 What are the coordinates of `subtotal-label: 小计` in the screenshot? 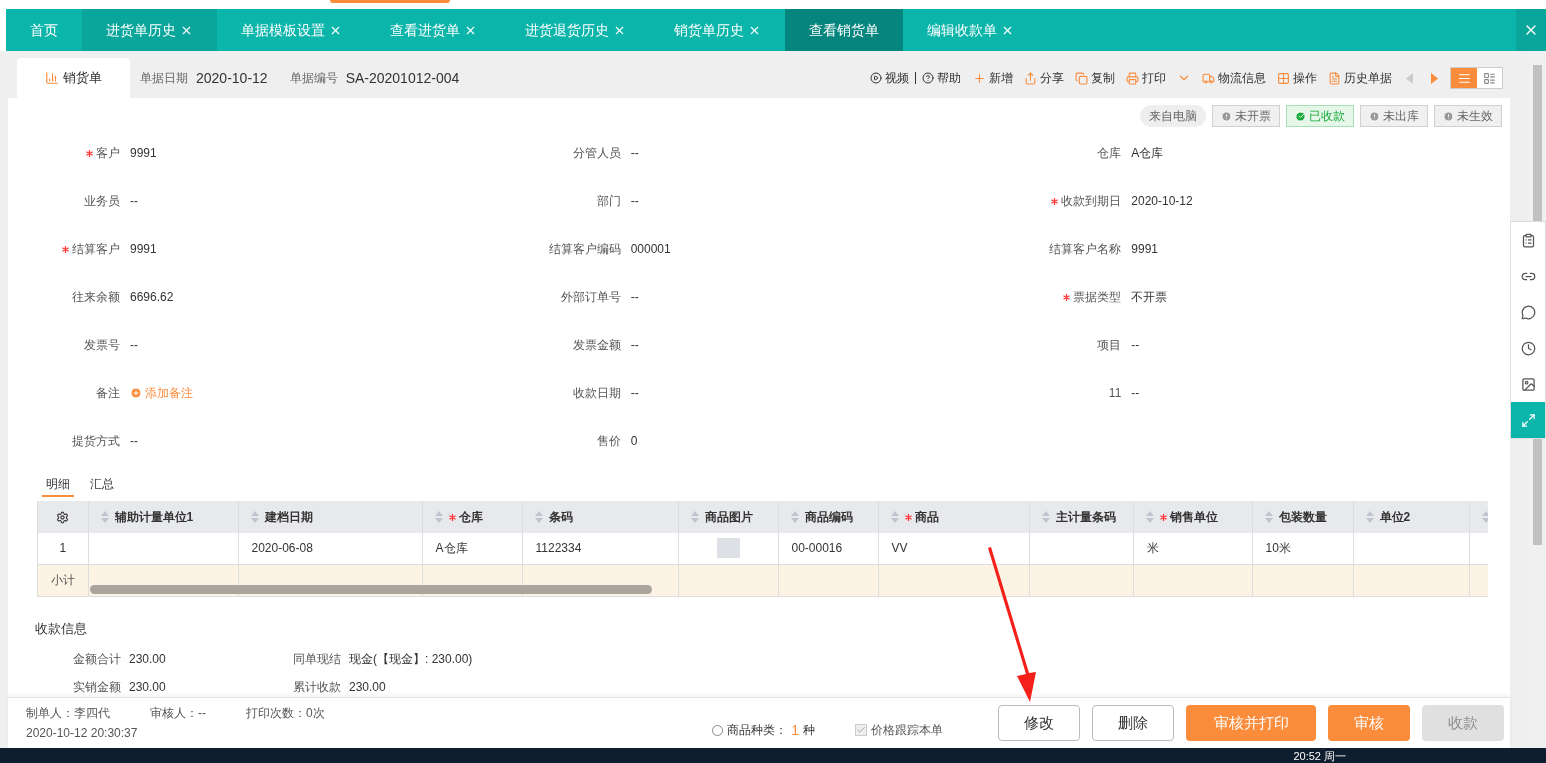 It's located at (63, 580).